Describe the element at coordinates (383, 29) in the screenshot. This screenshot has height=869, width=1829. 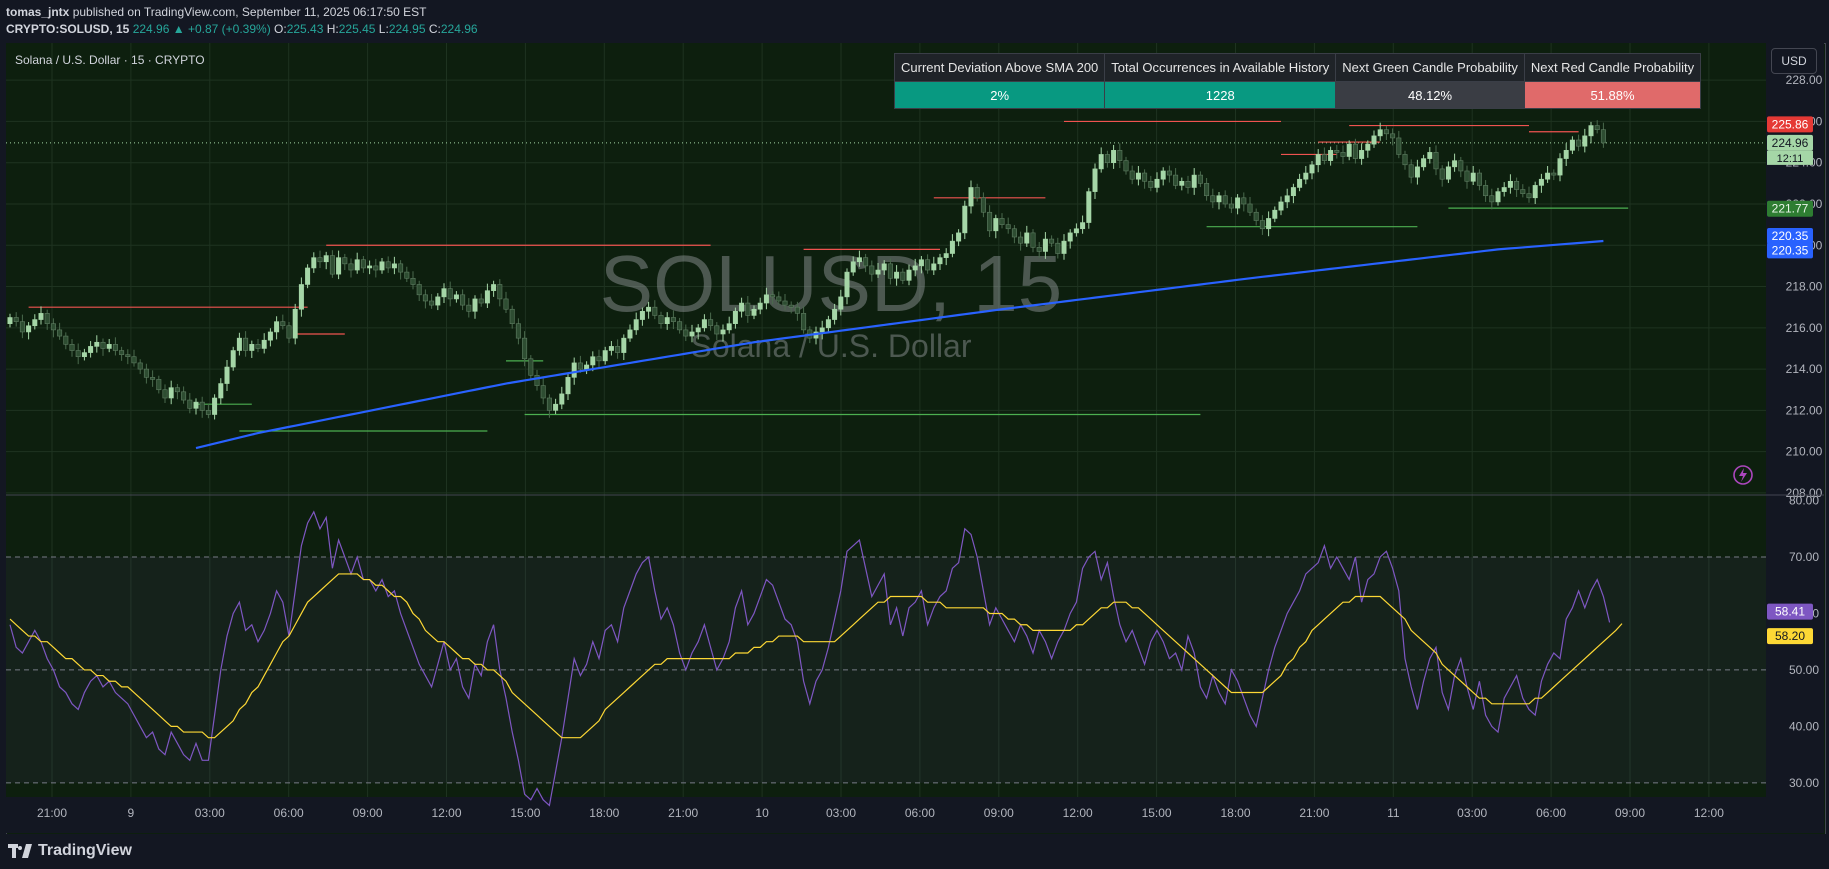
I see `low-label: L:` at that location.